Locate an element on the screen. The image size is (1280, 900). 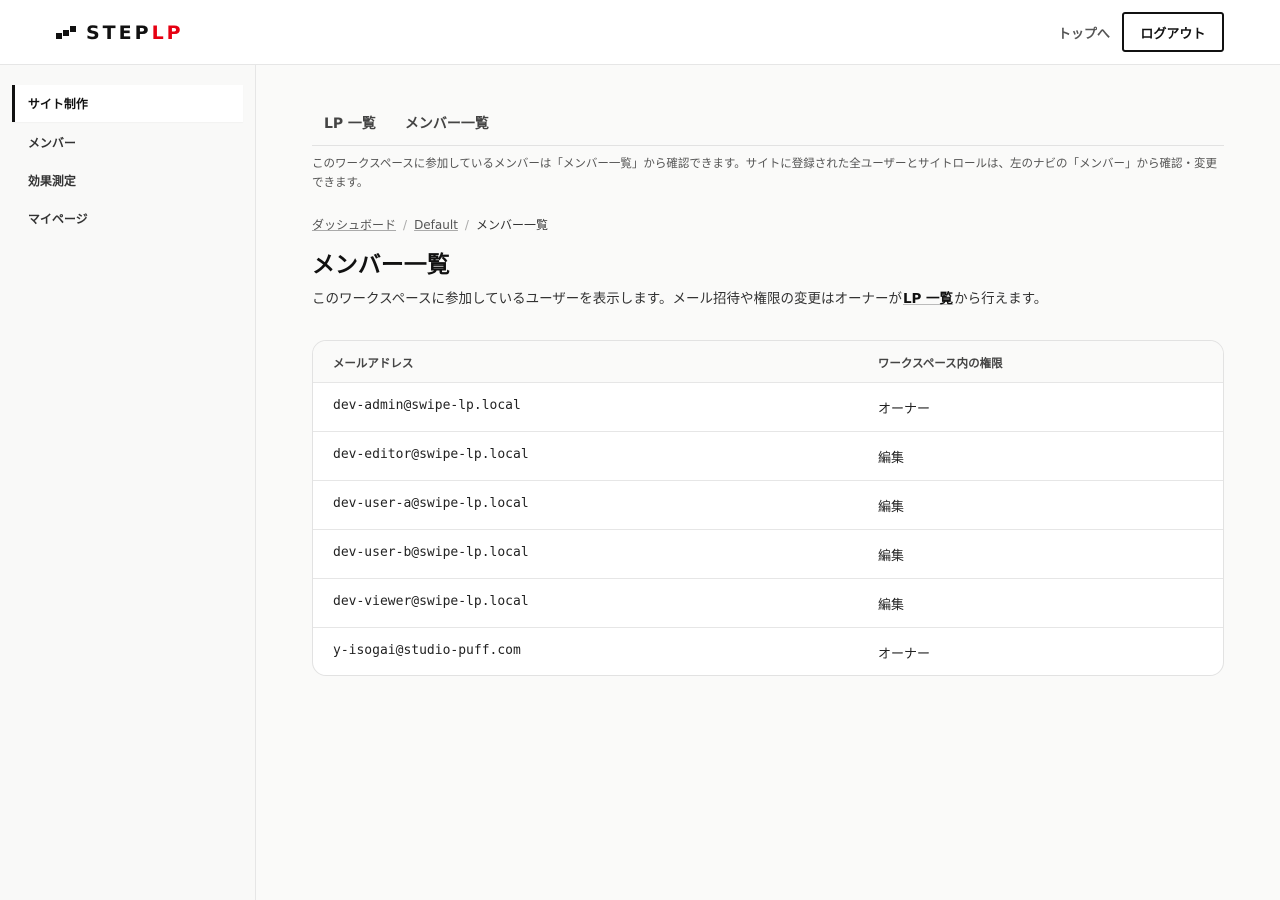
table-row: dev-viewer@swipe-lp.local 編集 is located at coordinates (768, 603).